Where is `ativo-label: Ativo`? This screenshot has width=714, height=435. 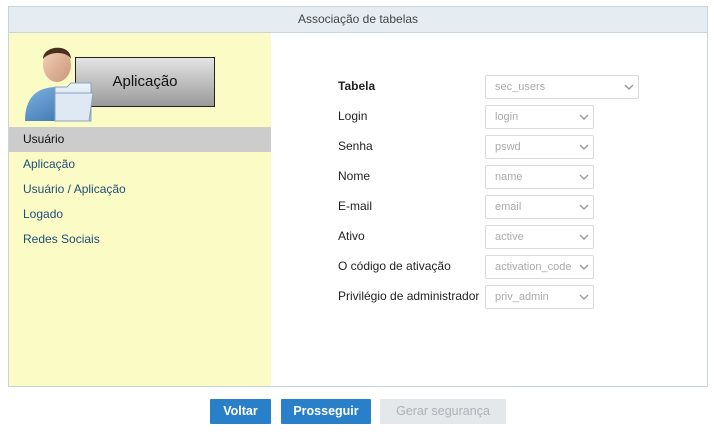 ativo-label: Ativo is located at coordinates (351, 236).